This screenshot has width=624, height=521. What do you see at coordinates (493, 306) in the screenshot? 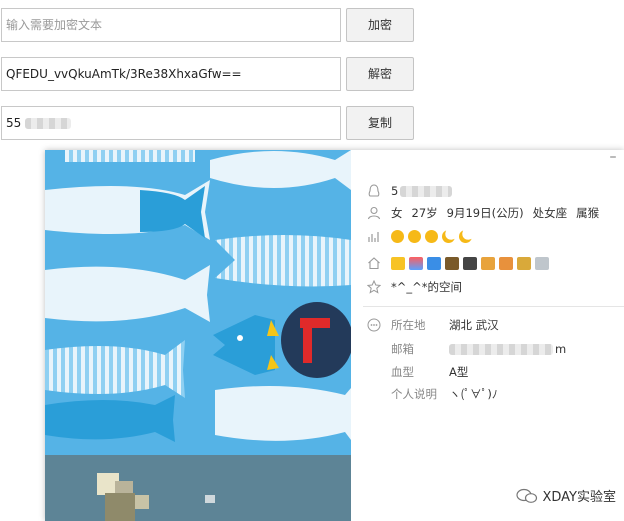
I see `divider` at bounding box center [493, 306].